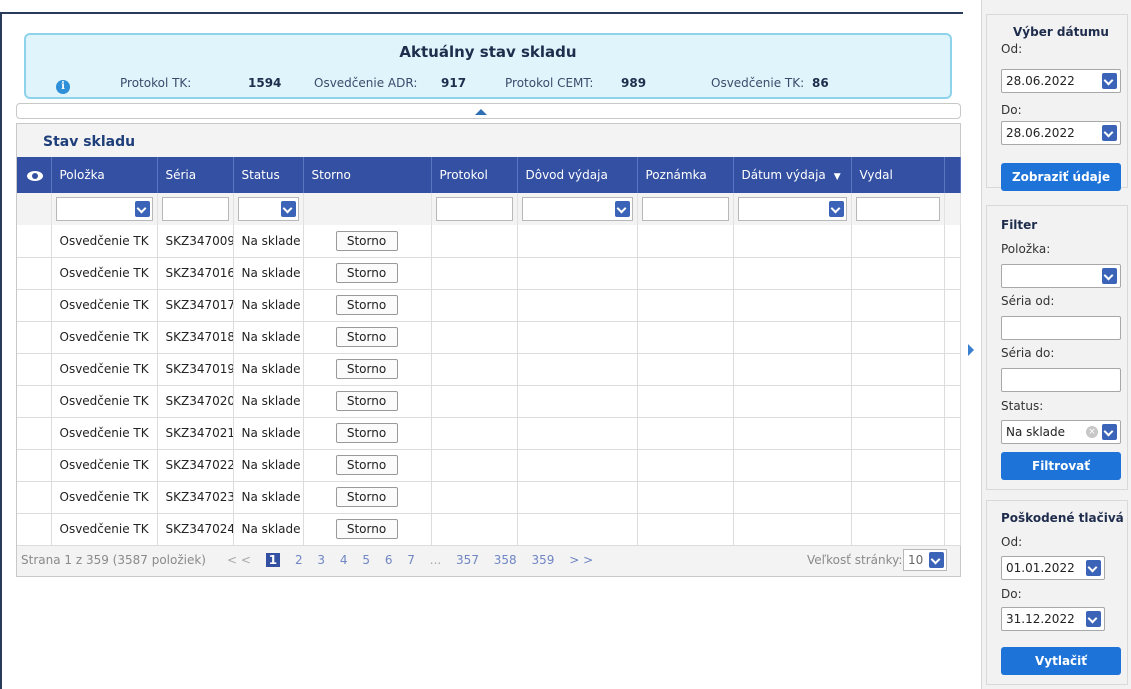 This screenshot has width=1131, height=689. What do you see at coordinates (366, 560) in the screenshot?
I see `pager-page: 5` at bounding box center [366, 560].